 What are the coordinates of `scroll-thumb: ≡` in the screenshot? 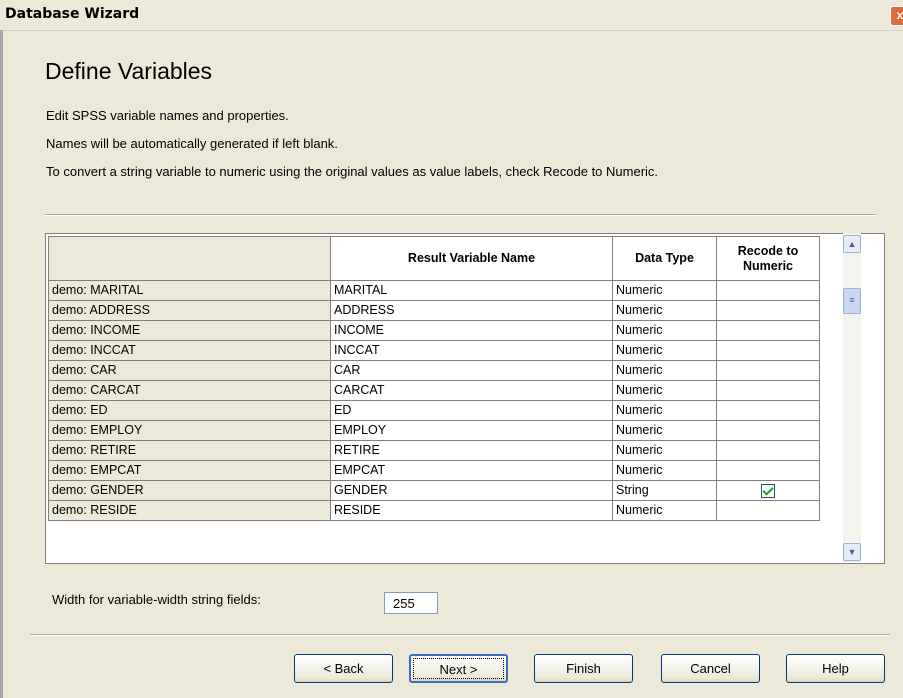 It's located at (852, 301).